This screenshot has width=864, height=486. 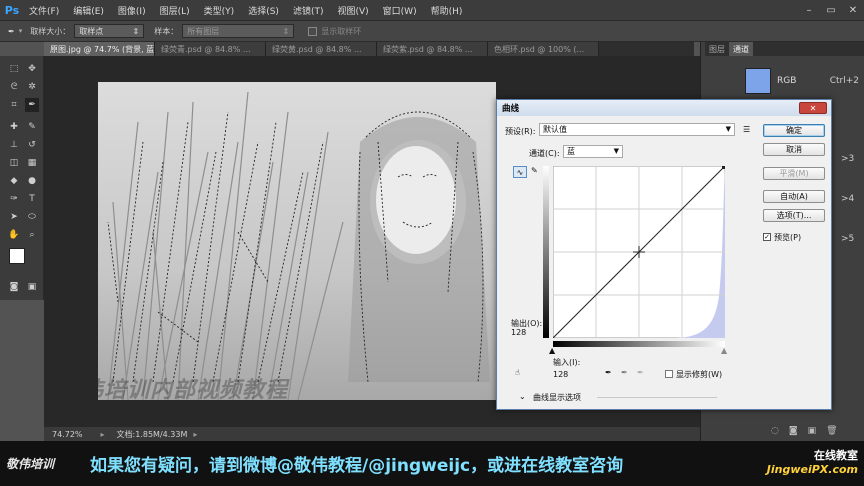 What do you see at coordinates (308, 10) in the screenshot?
I see `menu-filter: 滤镜(T)` at bounding box center [308, 10].